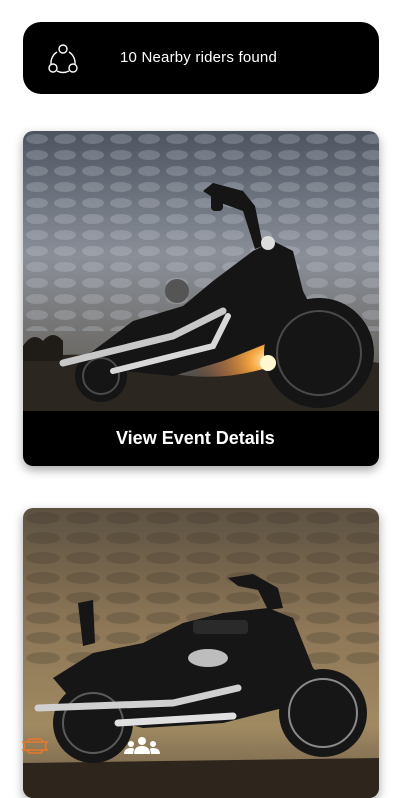 This screenshot has width=402, height=798. What do you see at coordinates (142, 746) in the screenshot?
I see `group-riders-icon` at bounding box center [142, 746].